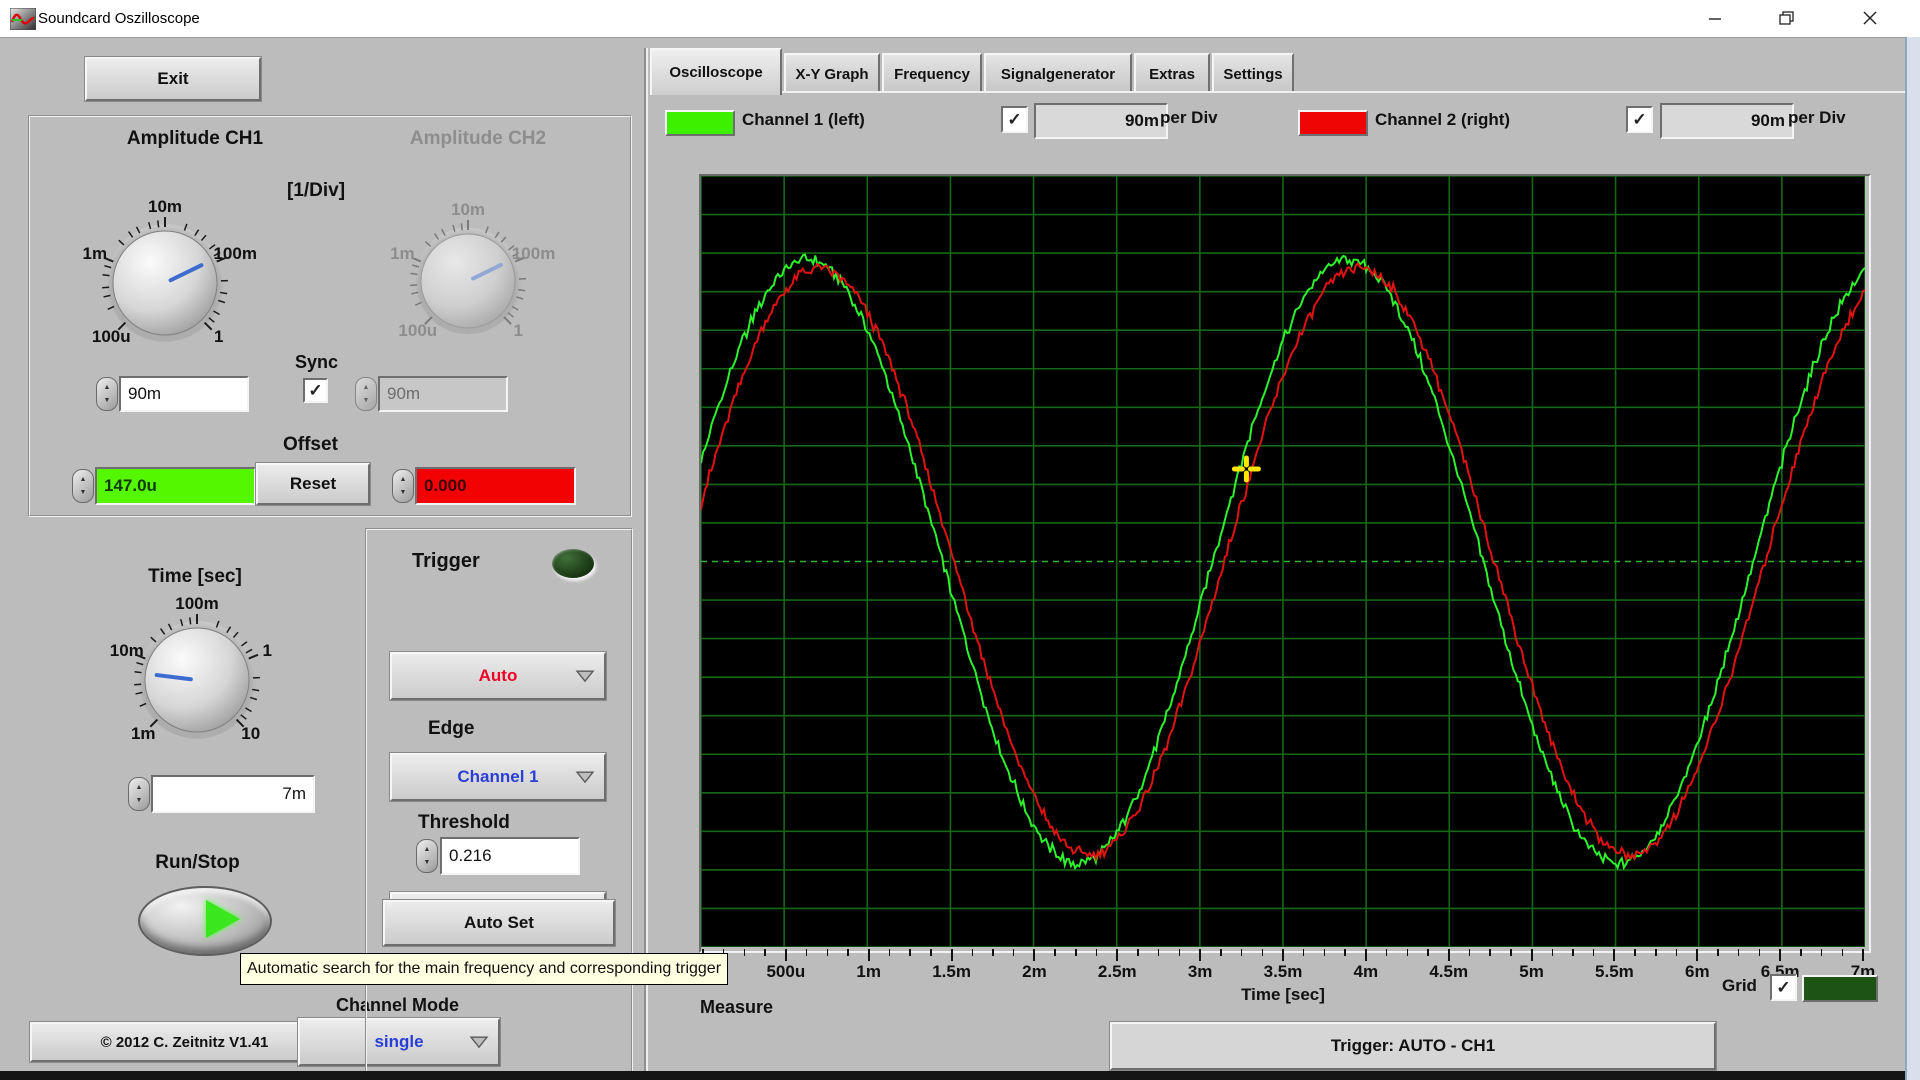 Image resolution: width=1920 pixels, height=1080 pixels. What do you see at coordinates (175, 486) in the screenshot?
I see `offset-ch1-field: 147.0u` at bounding box center [175, 486].